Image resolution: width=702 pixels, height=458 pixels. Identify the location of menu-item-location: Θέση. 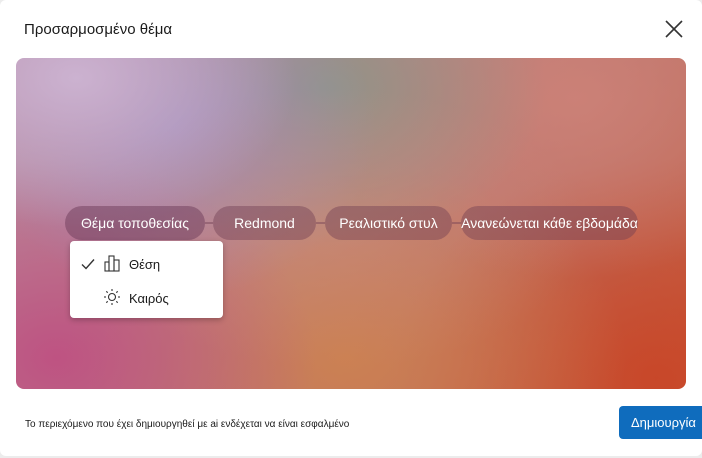
(146, 265).